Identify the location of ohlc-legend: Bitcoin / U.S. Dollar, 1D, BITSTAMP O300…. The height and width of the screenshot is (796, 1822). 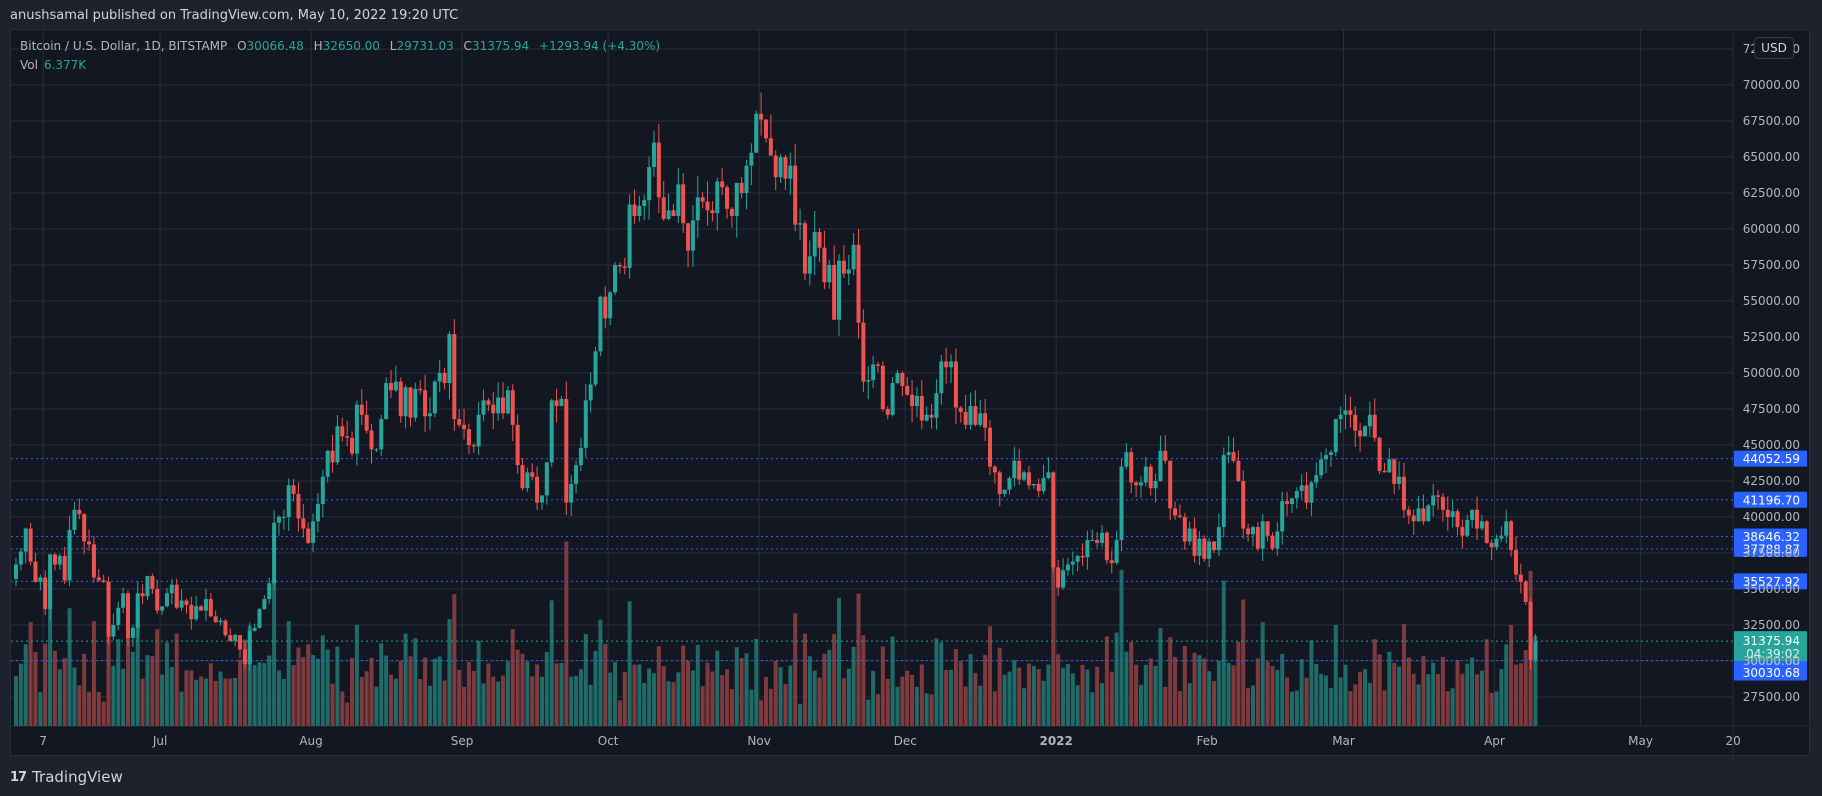
(340, 46).